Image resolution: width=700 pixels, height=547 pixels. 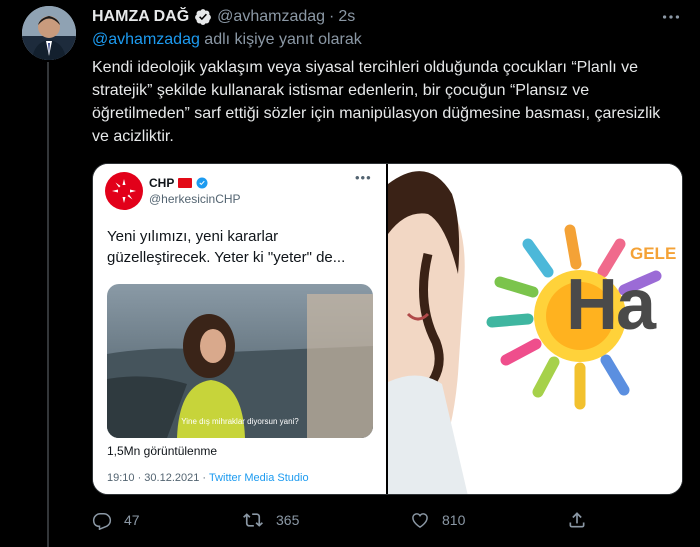 I want to click on reply-count: 47, so click(x=132, y=520).